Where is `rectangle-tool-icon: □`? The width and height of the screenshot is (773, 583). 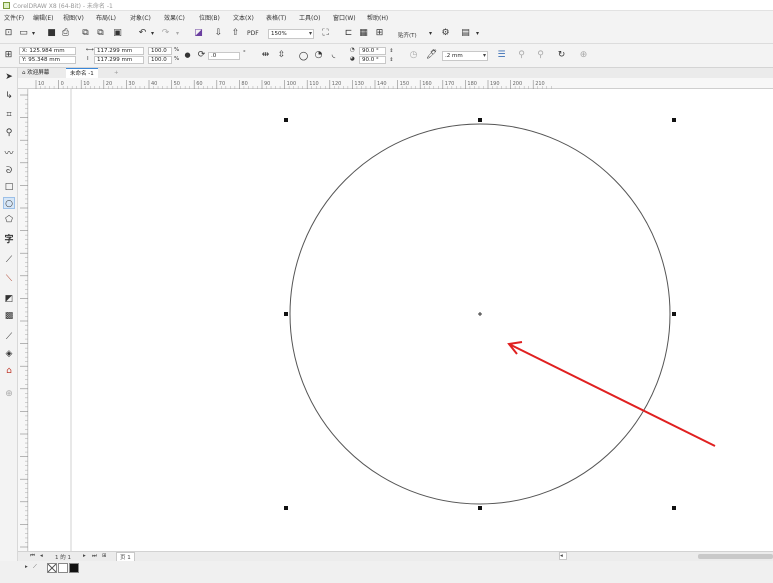 rectangle-tool-icon: □ is located at coordinates (9, 187).